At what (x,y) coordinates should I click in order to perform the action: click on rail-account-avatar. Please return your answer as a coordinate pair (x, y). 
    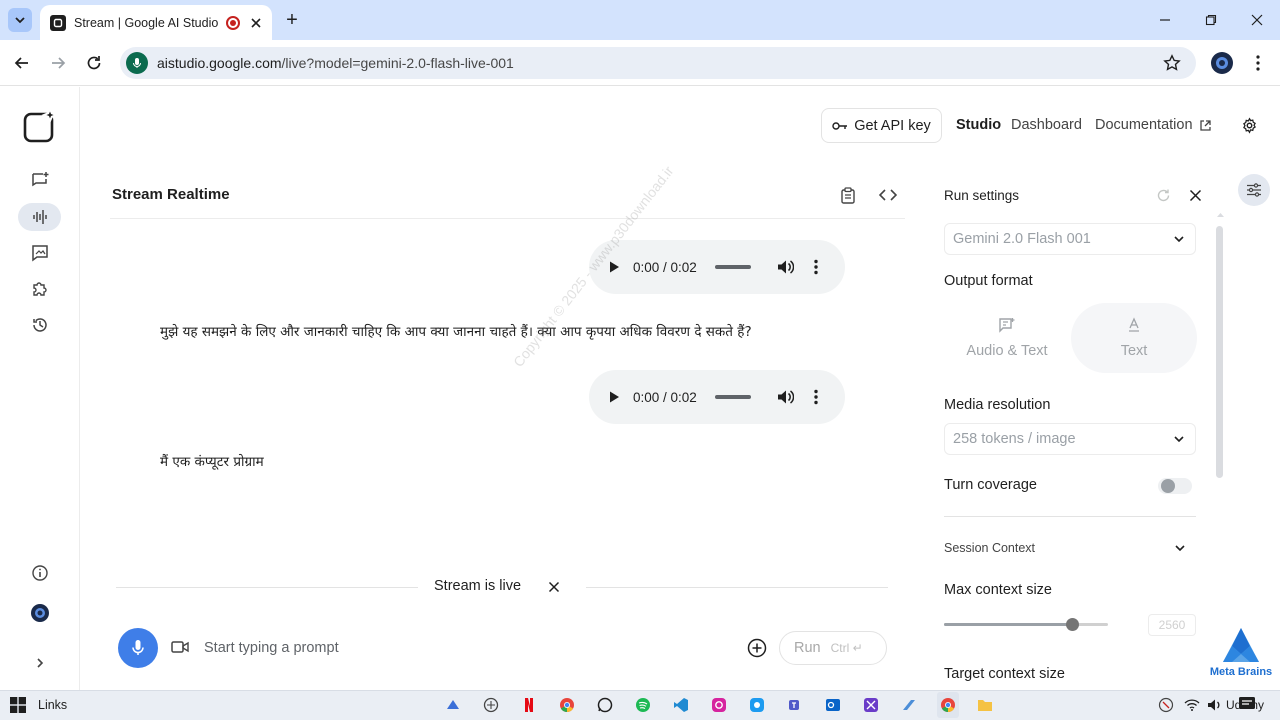
    Looking at the image, I should click on (40, 613).